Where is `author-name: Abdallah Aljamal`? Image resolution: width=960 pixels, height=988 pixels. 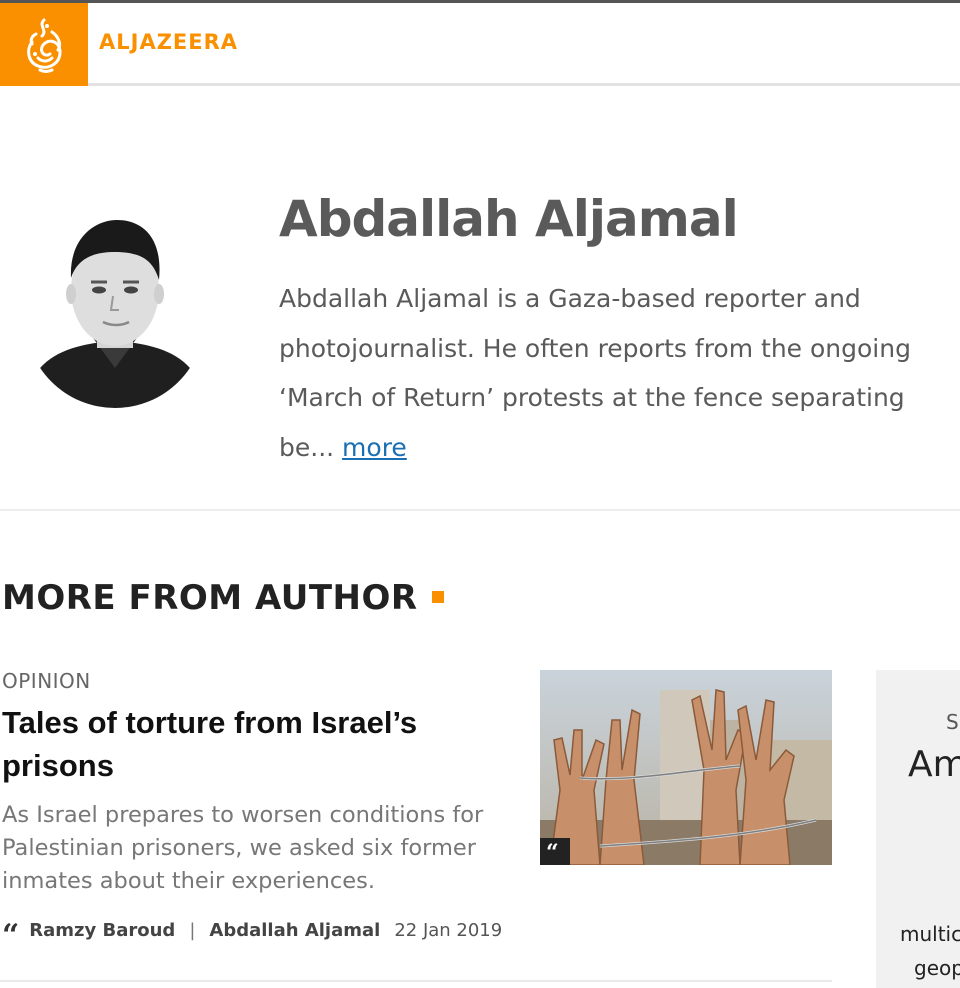
author-name: Abdallah Aljamal is located at coordinates (509, 219).